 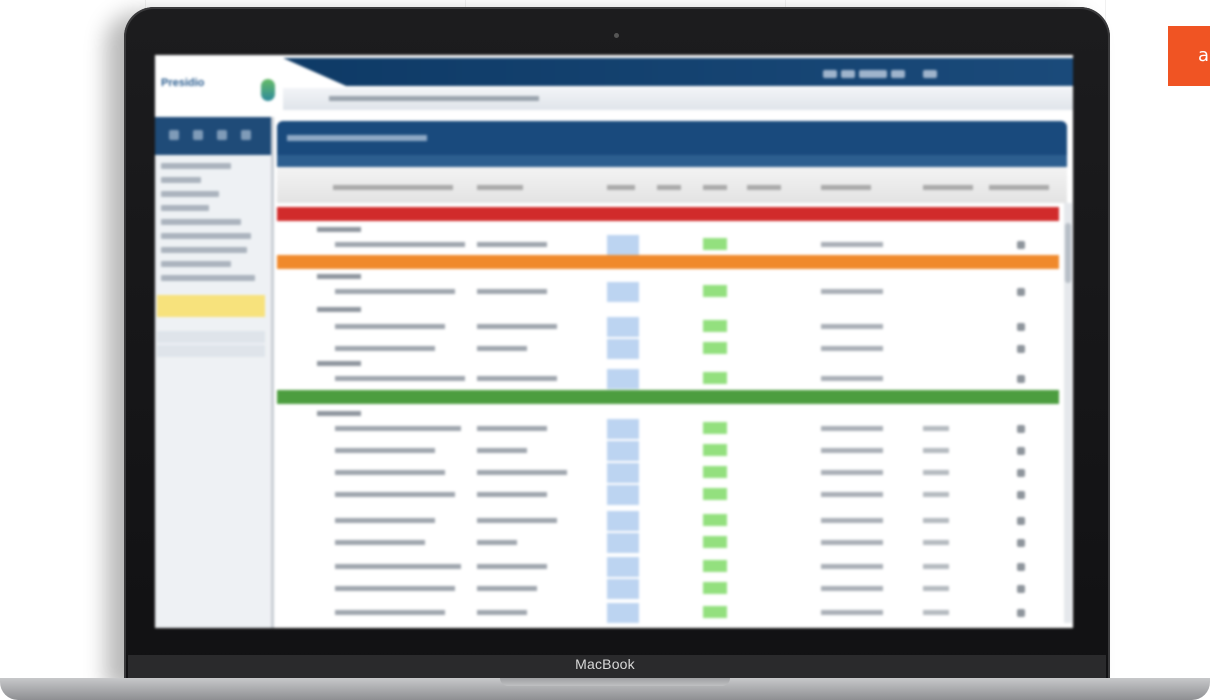 What do you see at coordinates (222, 135) in the screenshot?
I see `list-icon` at bounding box center [222, 135].